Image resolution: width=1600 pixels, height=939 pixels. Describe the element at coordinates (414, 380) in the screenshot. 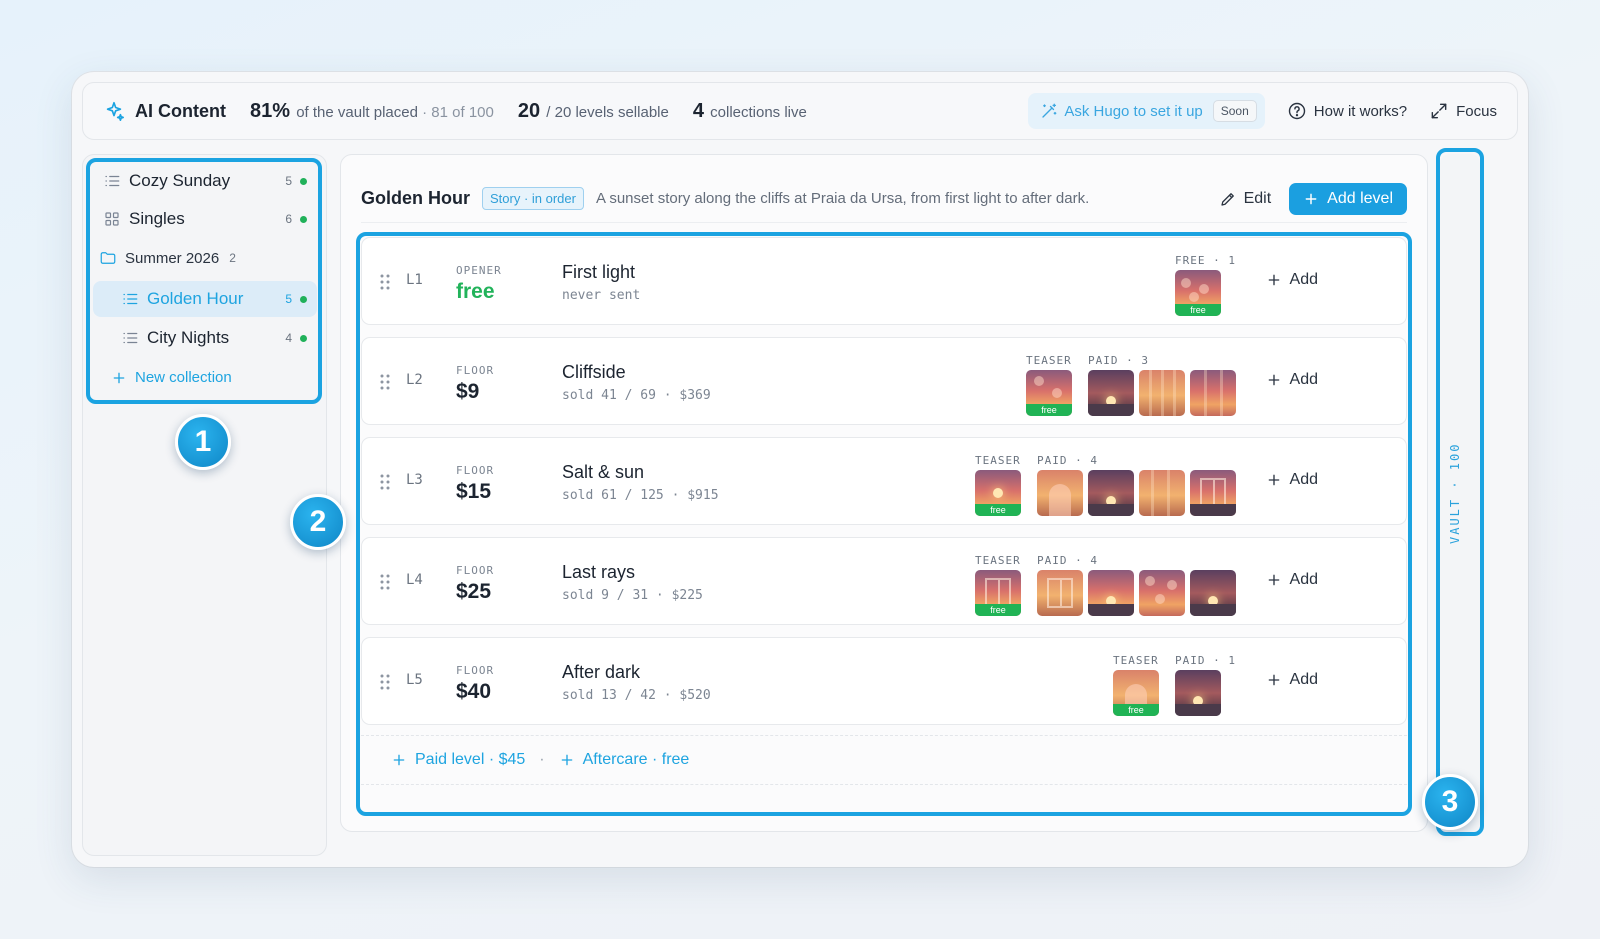

I see `level-id: L2` at that location.